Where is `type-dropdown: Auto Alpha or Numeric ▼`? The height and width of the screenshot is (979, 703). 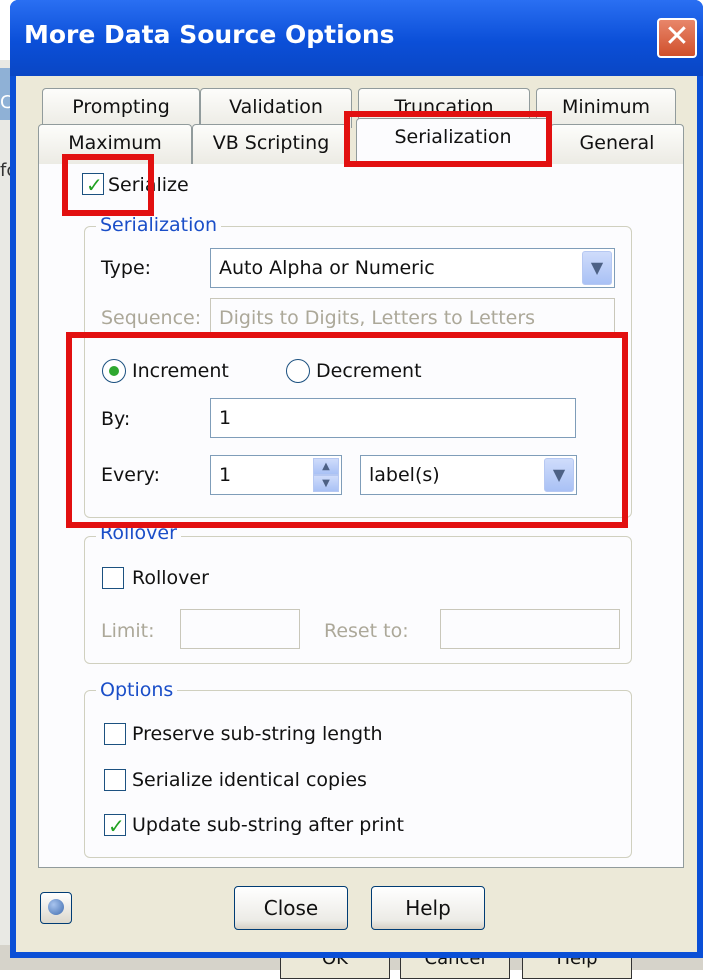 type-dropdown: Auto Alpha or Numeric ▼ is located at coordinates (412, 268).